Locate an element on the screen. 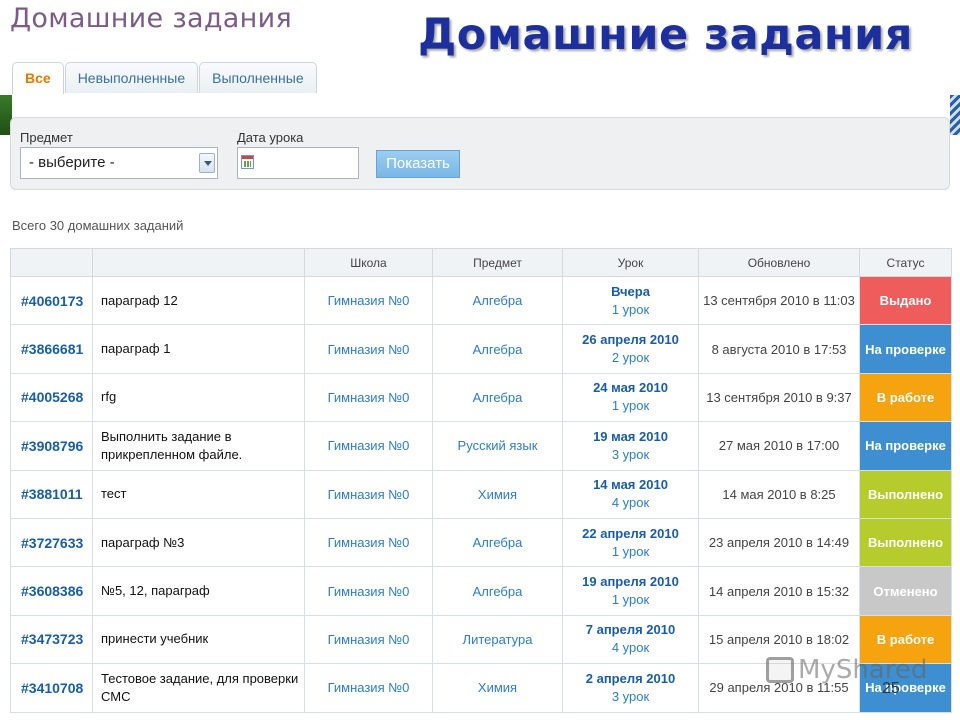  header-lesson: Урок is located at coordinates (630, 262).